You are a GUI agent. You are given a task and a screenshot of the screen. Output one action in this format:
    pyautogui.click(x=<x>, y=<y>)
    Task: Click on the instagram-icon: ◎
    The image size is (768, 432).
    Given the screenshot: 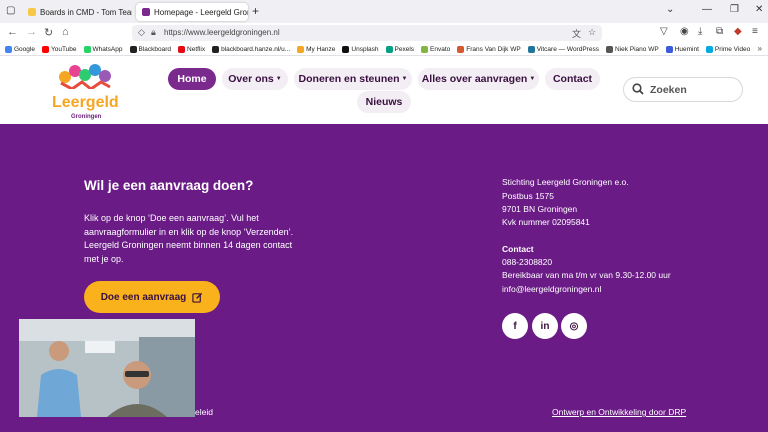 What is the action you would take?
    pyautogui.click(x=574, y=326)
    